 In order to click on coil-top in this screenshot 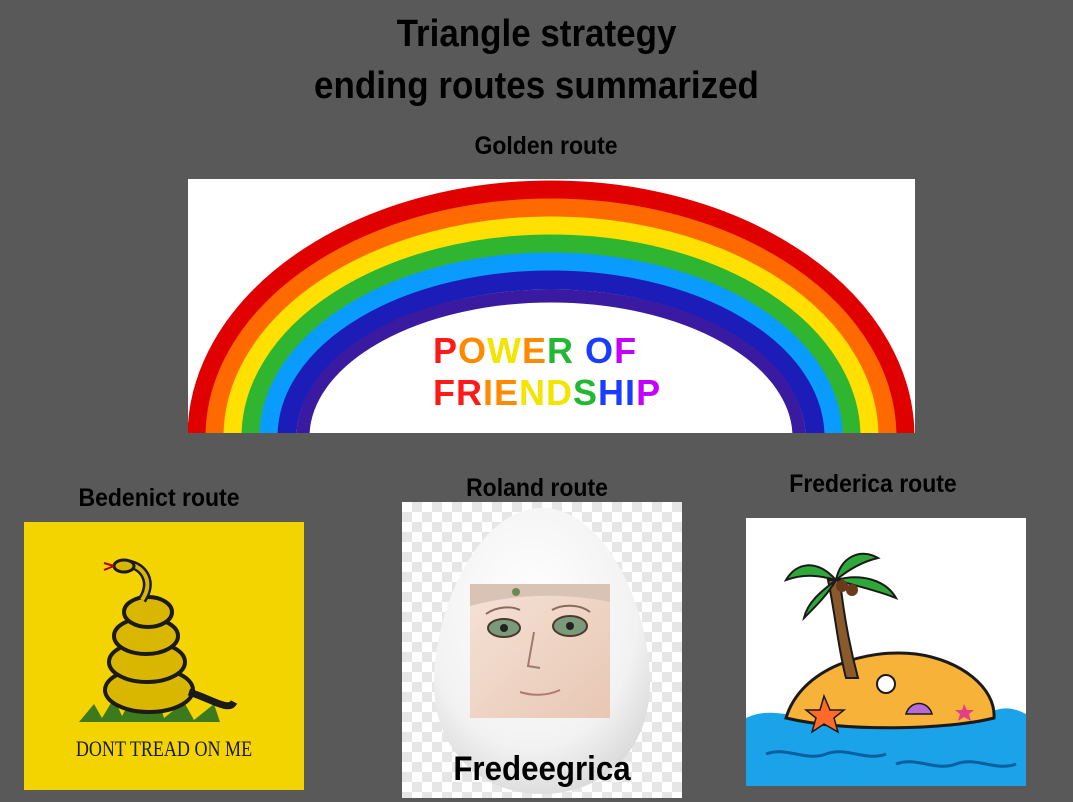, I will do `click(148, 612)`.